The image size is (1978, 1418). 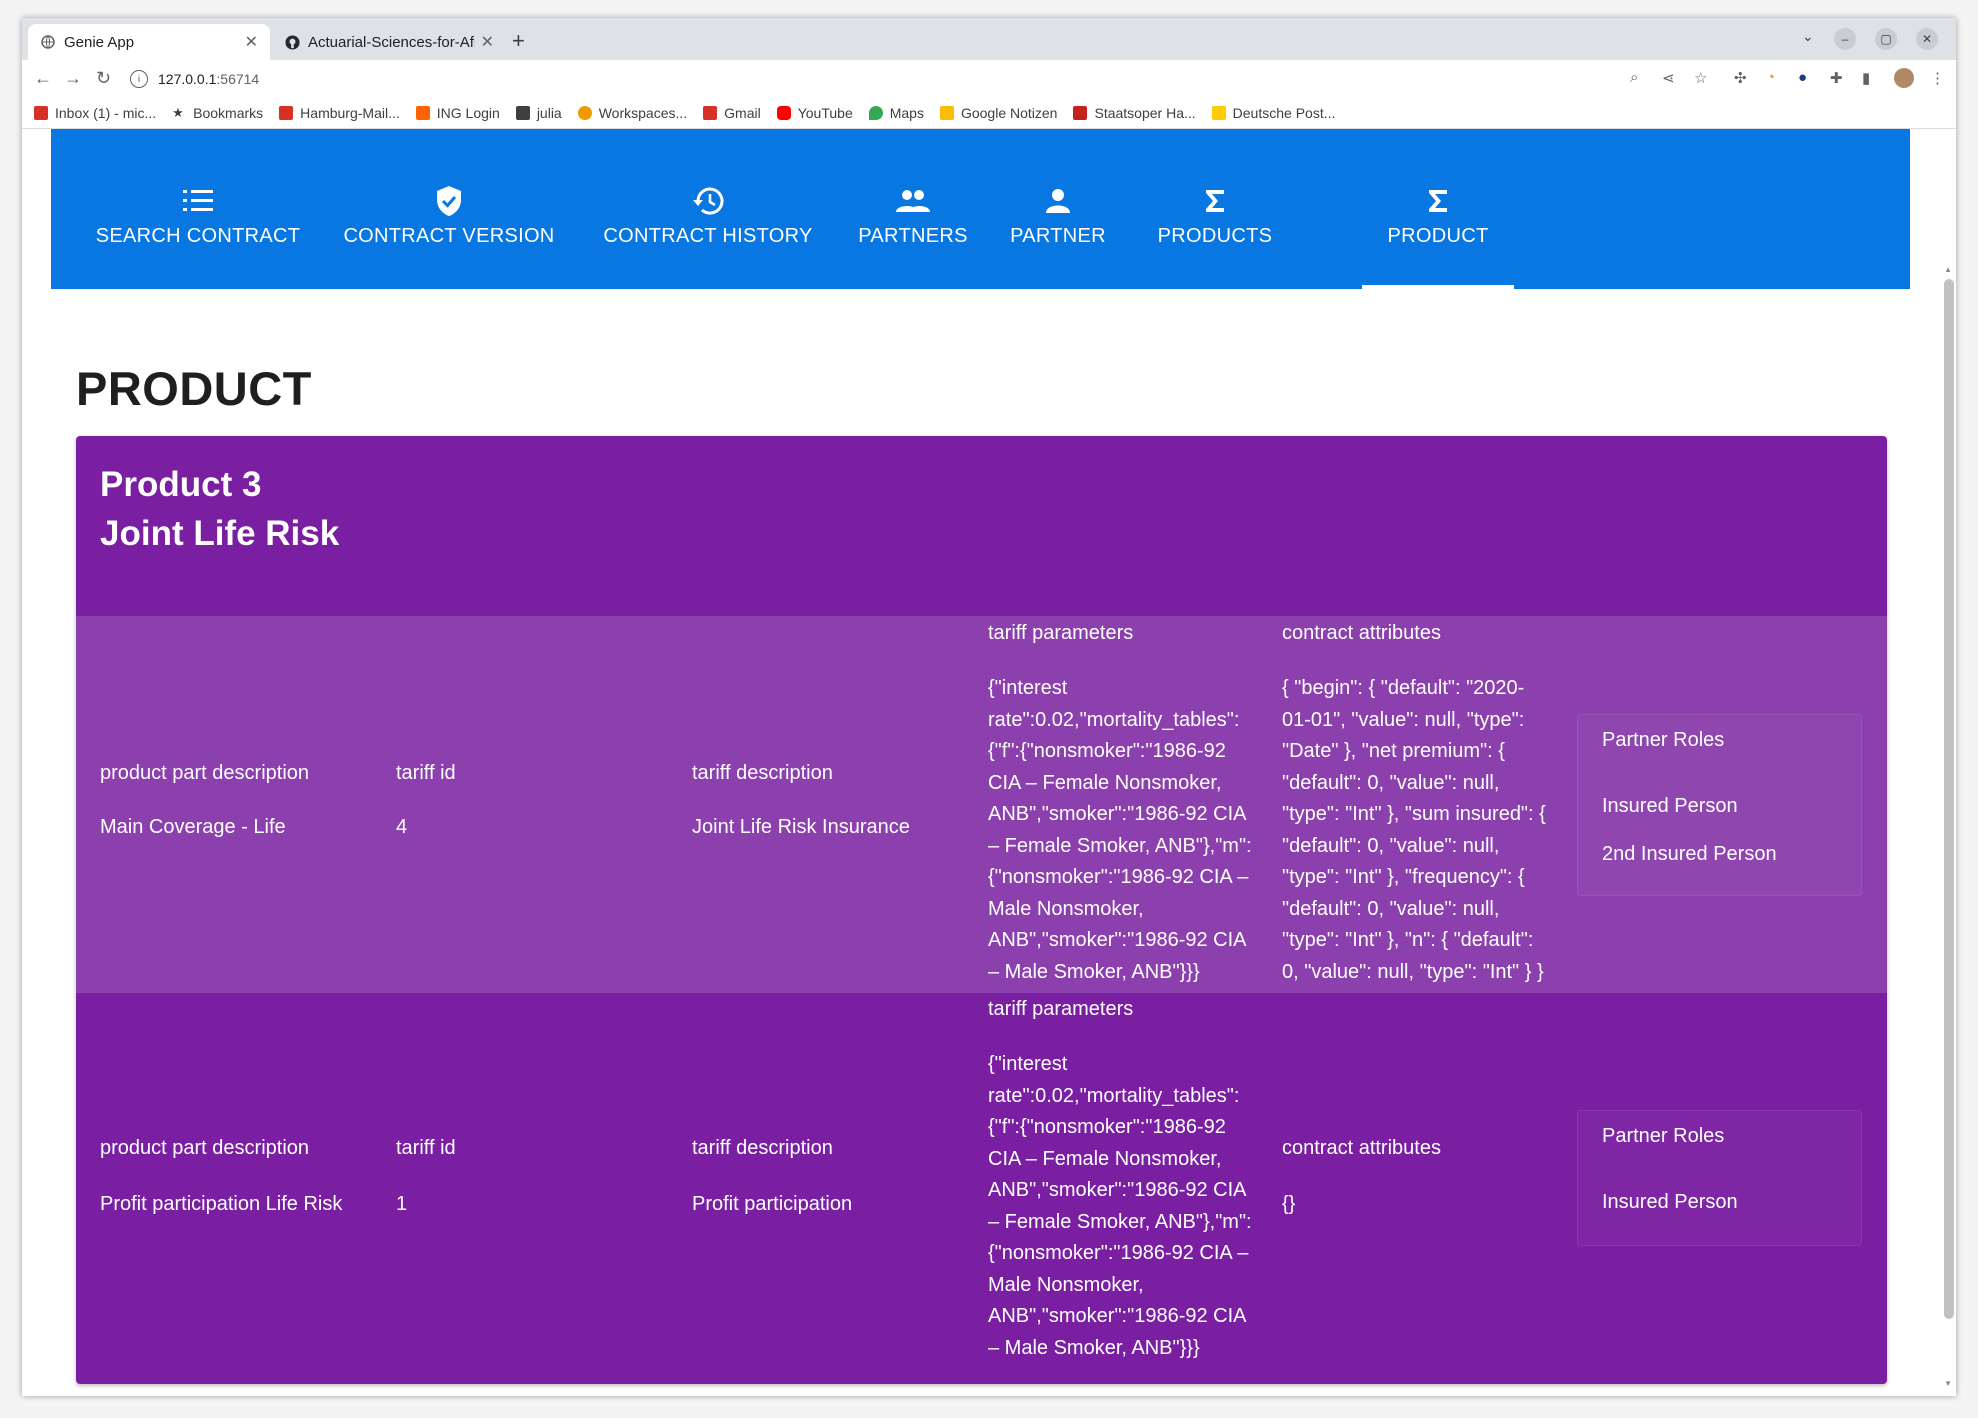 What do you see at coordinates (449, 201) in the screenshot?
I see `shield-check-icon` at bounding box center [449, 201].